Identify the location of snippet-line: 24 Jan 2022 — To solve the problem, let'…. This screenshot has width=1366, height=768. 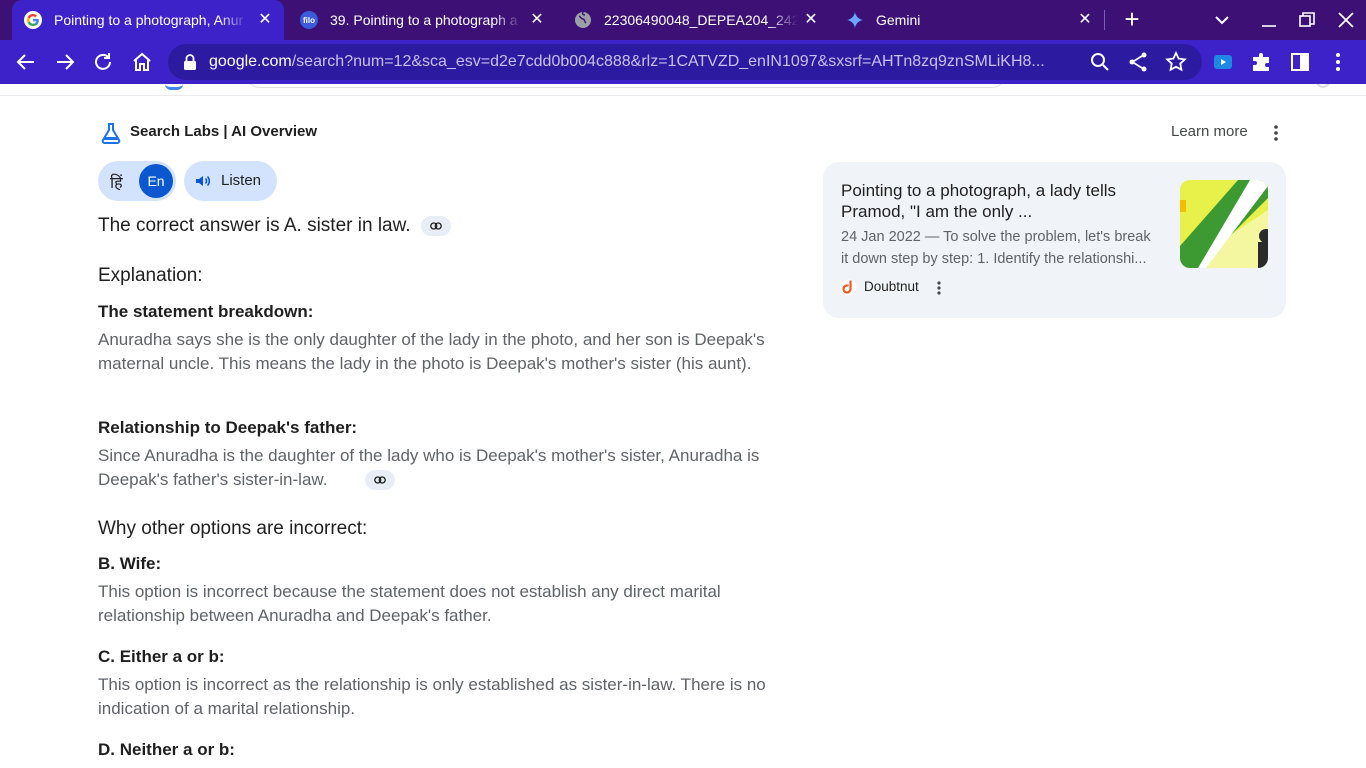
(996, 237).